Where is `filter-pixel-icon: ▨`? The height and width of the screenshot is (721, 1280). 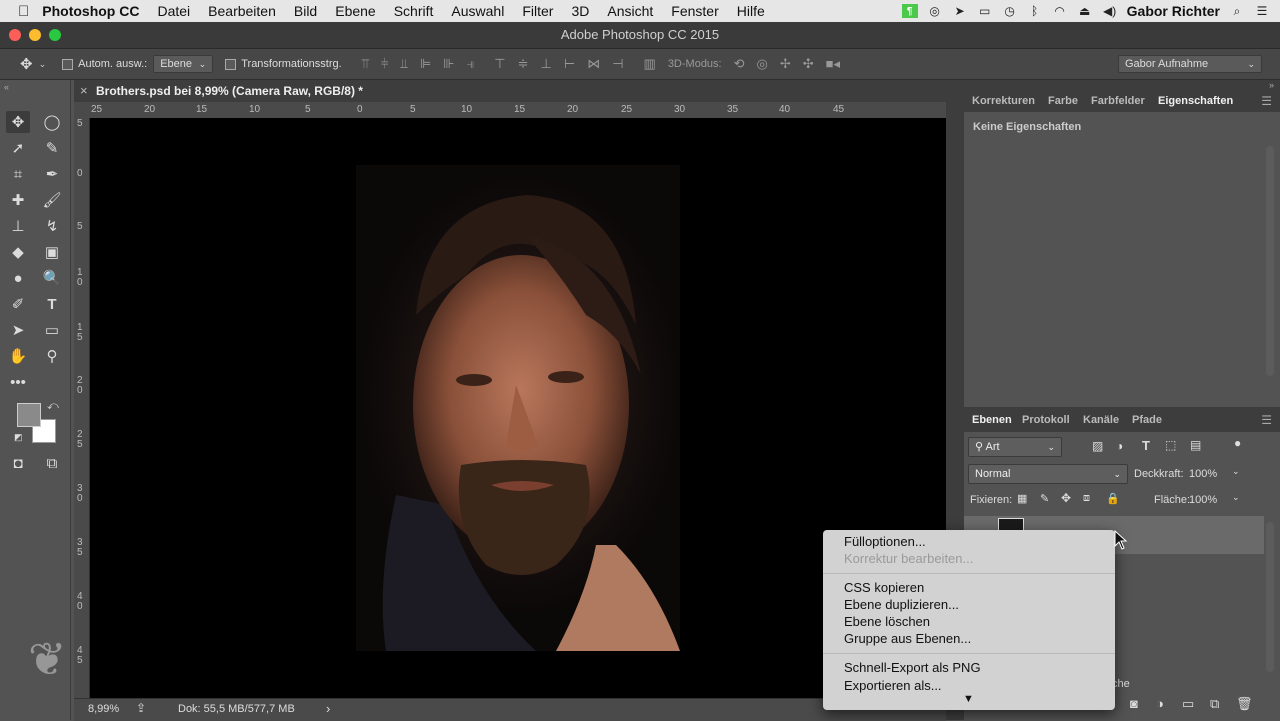 filter-pixel-icon: ▨ is located at coordinates (1097, 446).